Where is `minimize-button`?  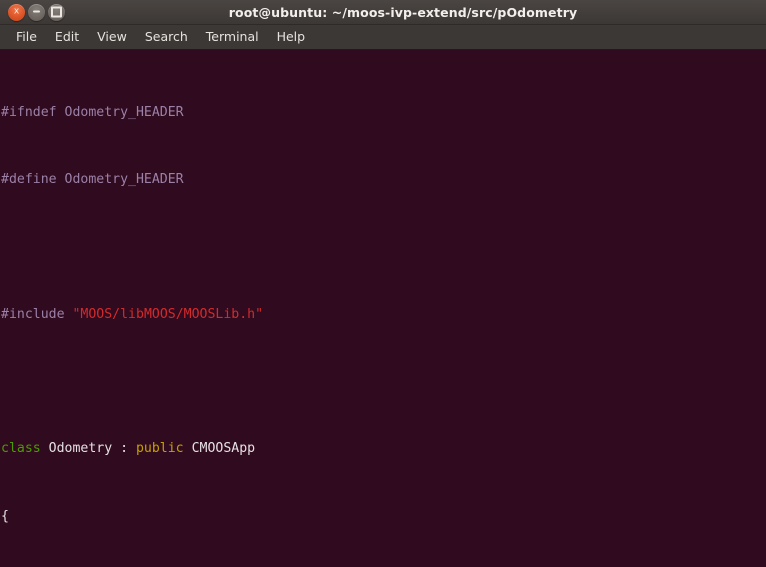
minimize-button is located at coordinates (36, 12).